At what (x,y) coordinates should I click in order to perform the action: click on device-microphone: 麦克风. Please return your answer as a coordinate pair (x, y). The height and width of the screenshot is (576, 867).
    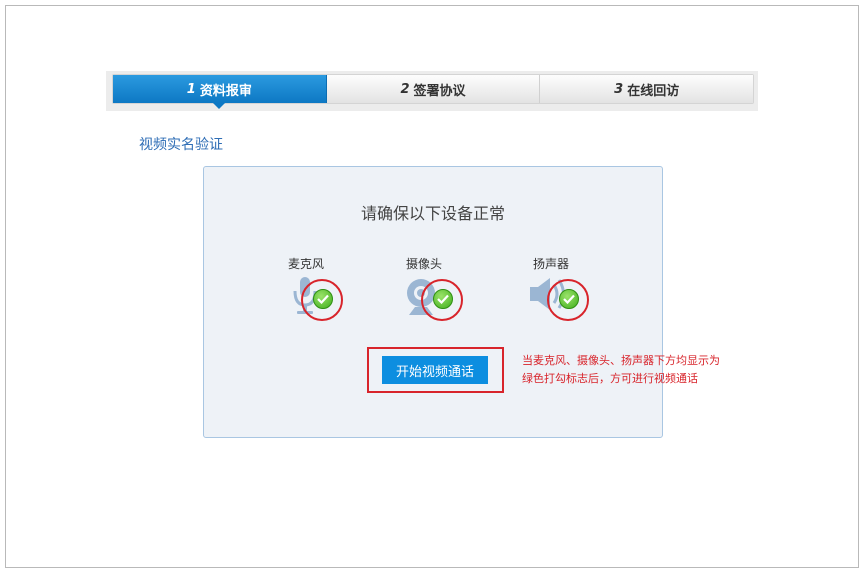
    Looking at the image, I should click on (306, 288).